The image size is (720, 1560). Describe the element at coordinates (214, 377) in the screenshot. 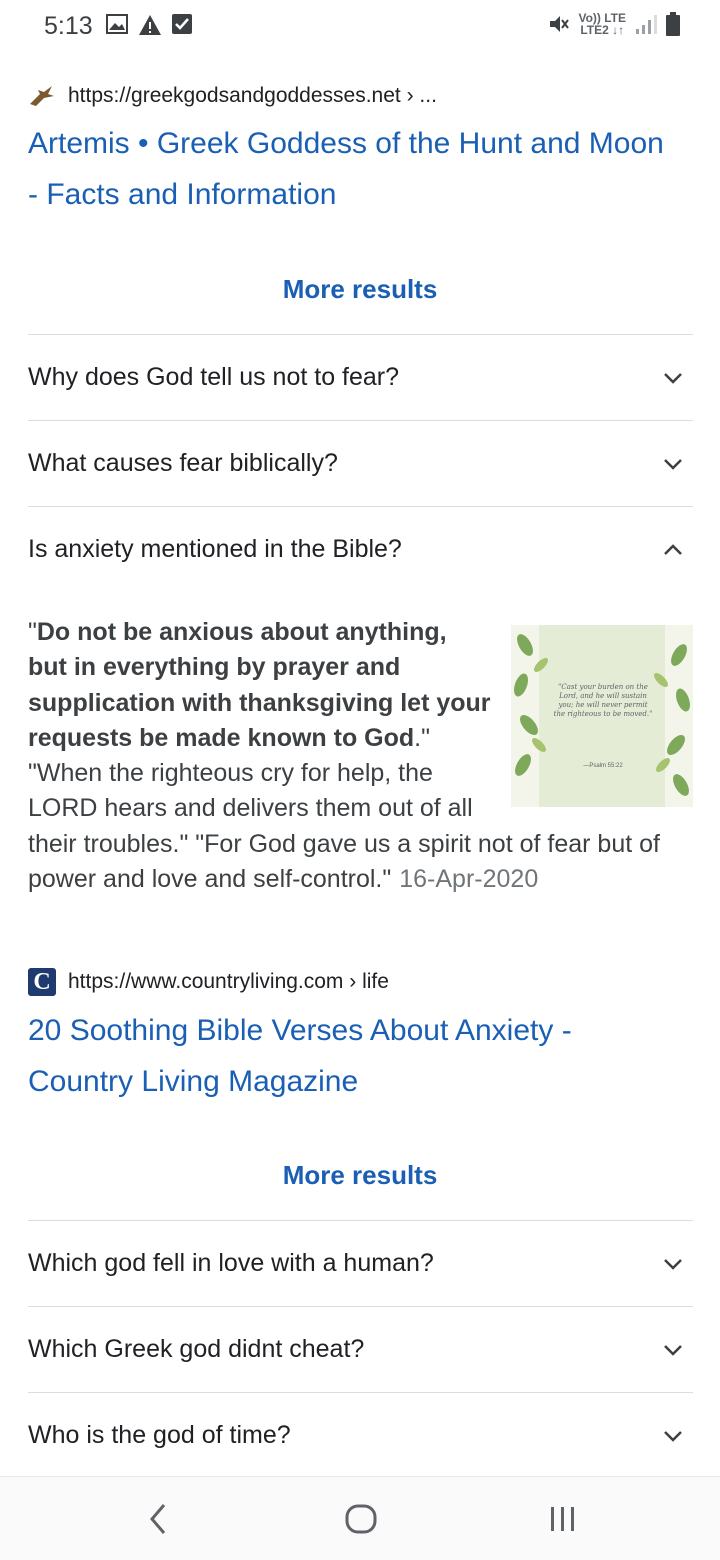

I see `faq-question: Why does God tell us not to fear?` at that location.